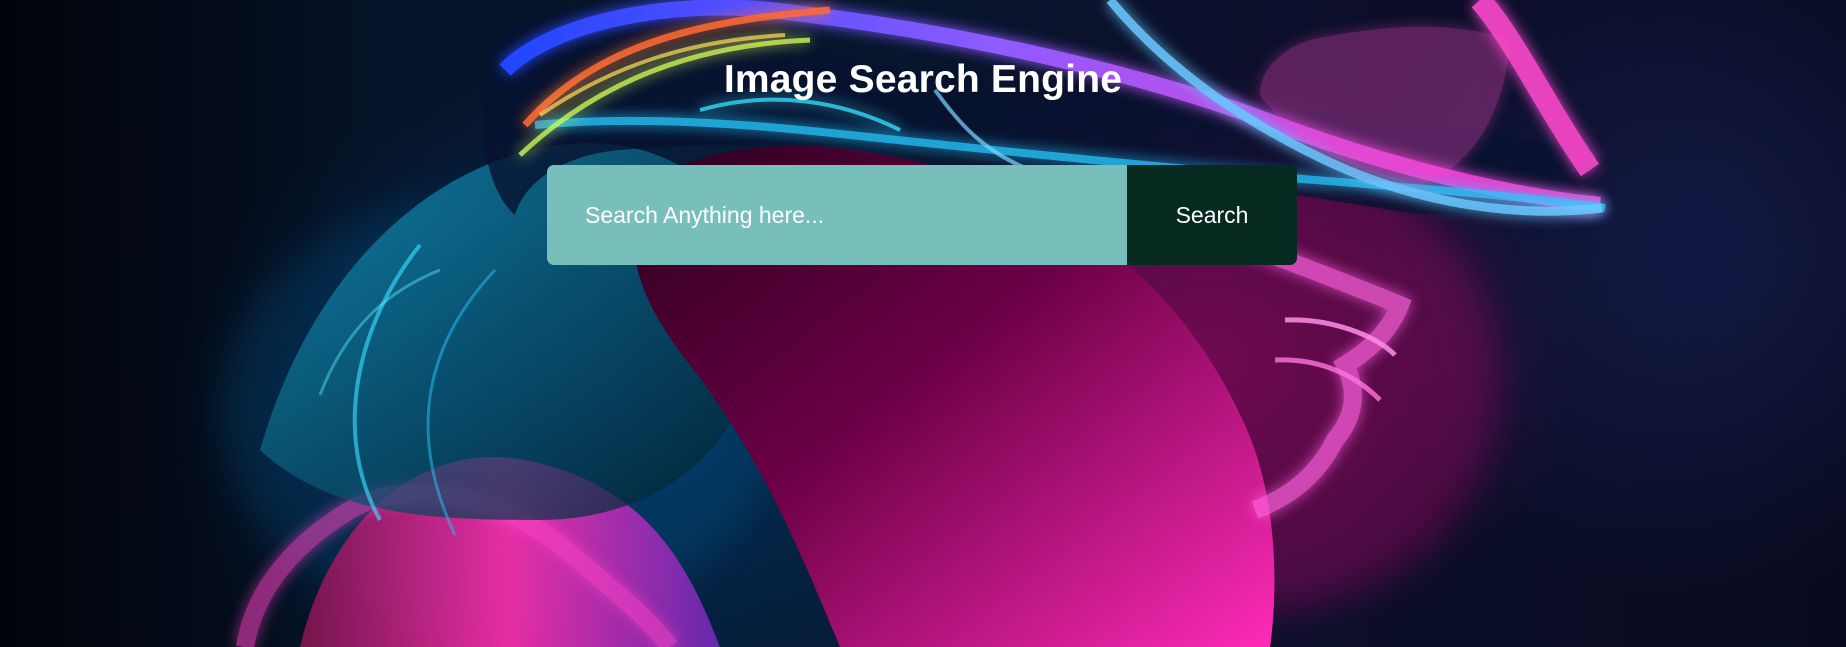 The width and height of the screenshot is (1846, 647). What do you see at coordinates (1212, 215) in the screenshot?
I see `search-button: Search` at bounding box center [1212, 215].